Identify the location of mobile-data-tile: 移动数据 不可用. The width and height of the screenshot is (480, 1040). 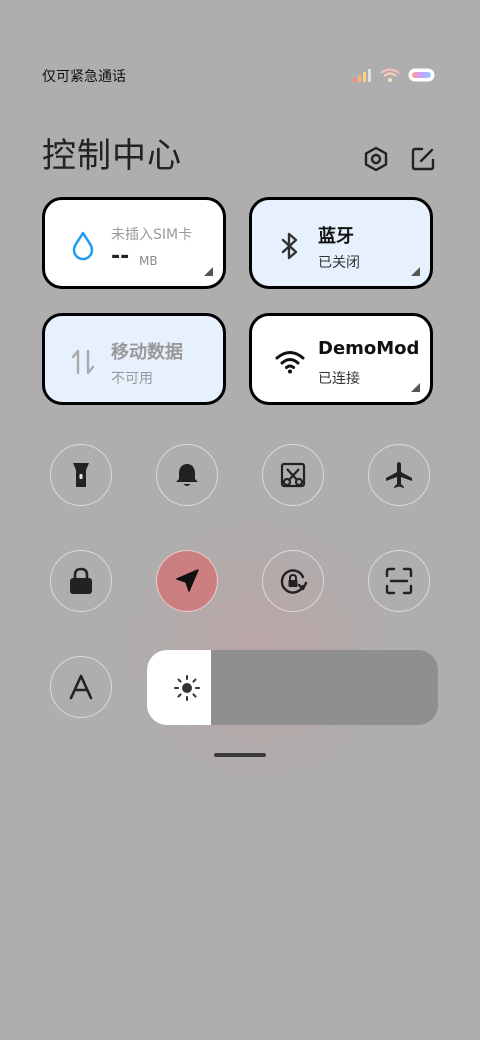
(134, 359).